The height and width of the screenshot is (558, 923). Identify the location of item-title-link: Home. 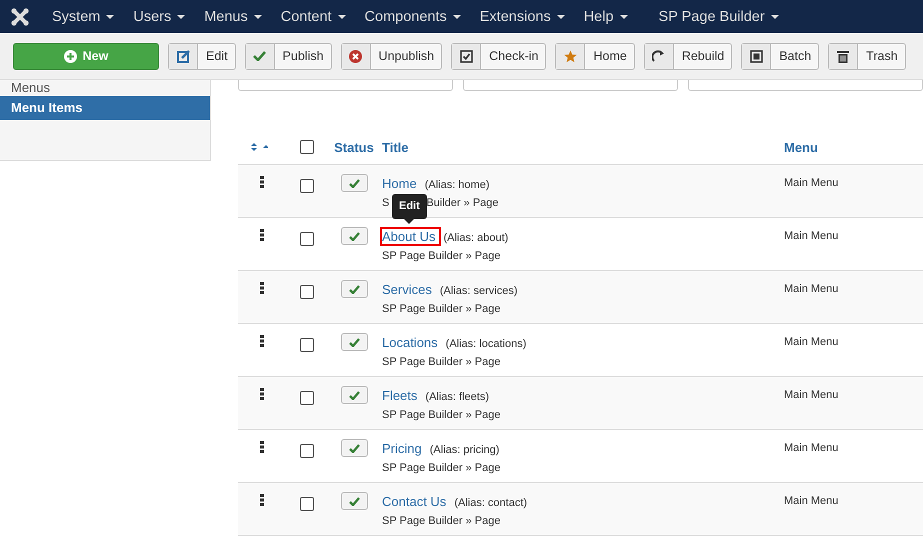
(401, 183).